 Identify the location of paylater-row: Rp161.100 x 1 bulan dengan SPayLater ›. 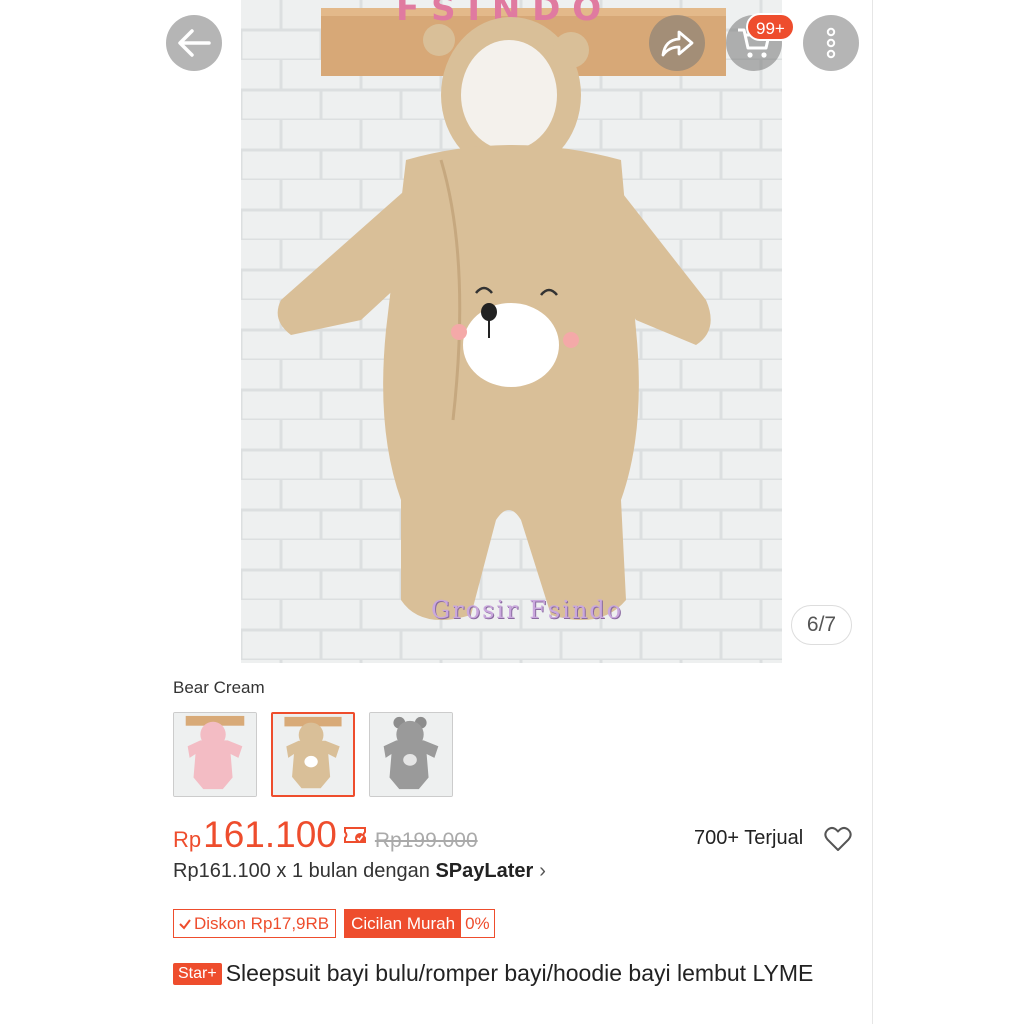
(359, 871).